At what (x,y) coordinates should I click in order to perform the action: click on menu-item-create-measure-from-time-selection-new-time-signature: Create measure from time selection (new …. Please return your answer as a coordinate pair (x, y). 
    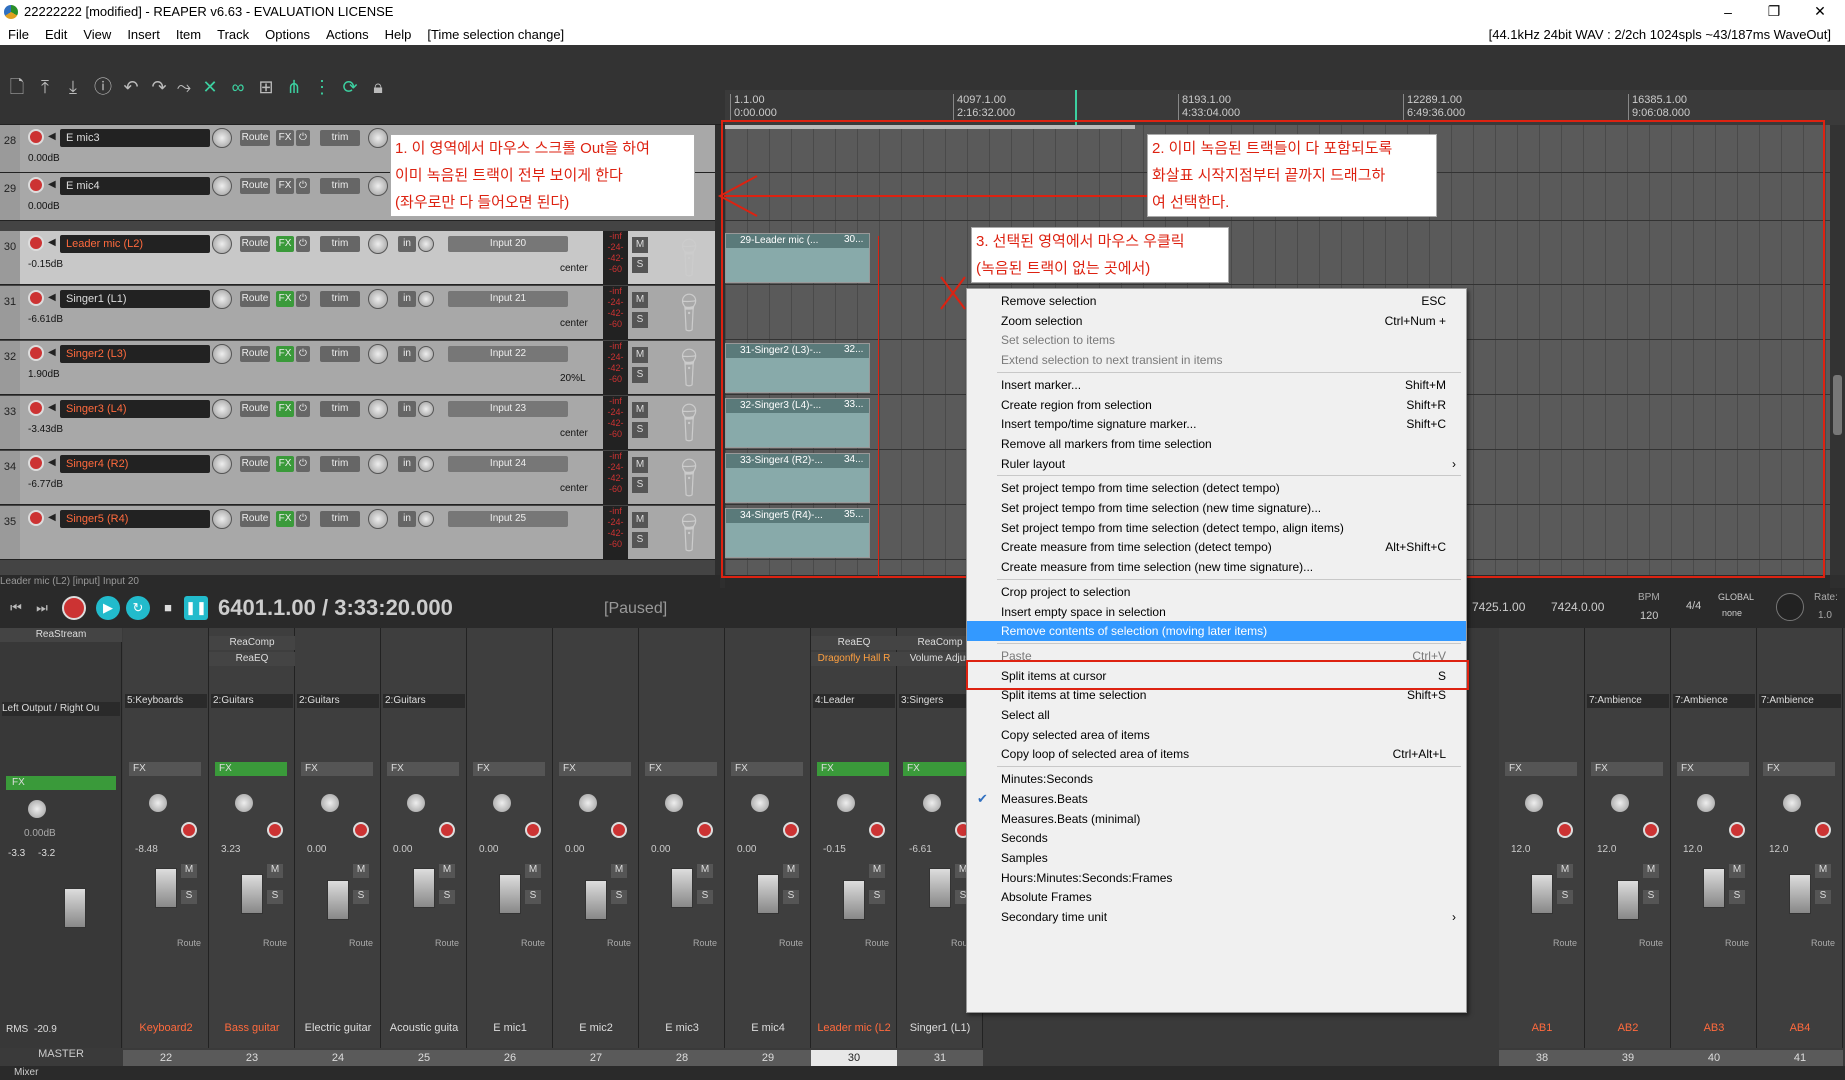
    Looking at the image, I should click on (1216, 567).